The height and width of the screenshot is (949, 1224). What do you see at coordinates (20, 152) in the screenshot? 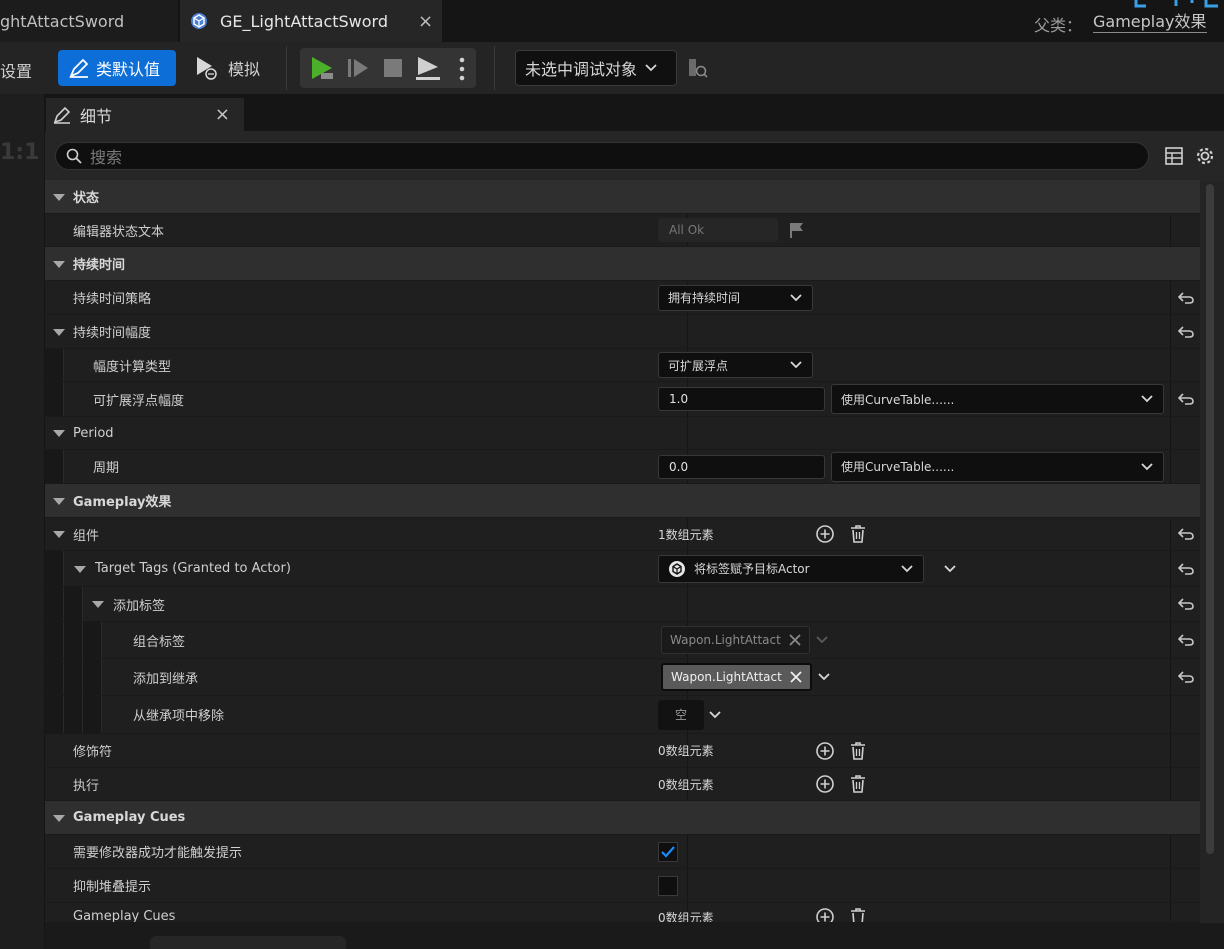
I see `zoom-level: 1:1` at bounding box center [20, 152].